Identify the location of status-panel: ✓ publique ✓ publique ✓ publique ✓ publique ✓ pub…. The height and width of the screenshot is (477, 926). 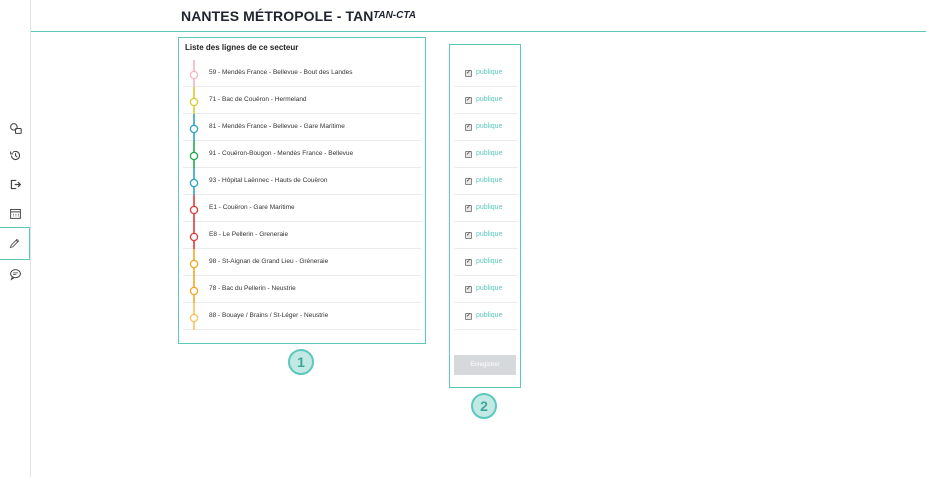
(485, 216).